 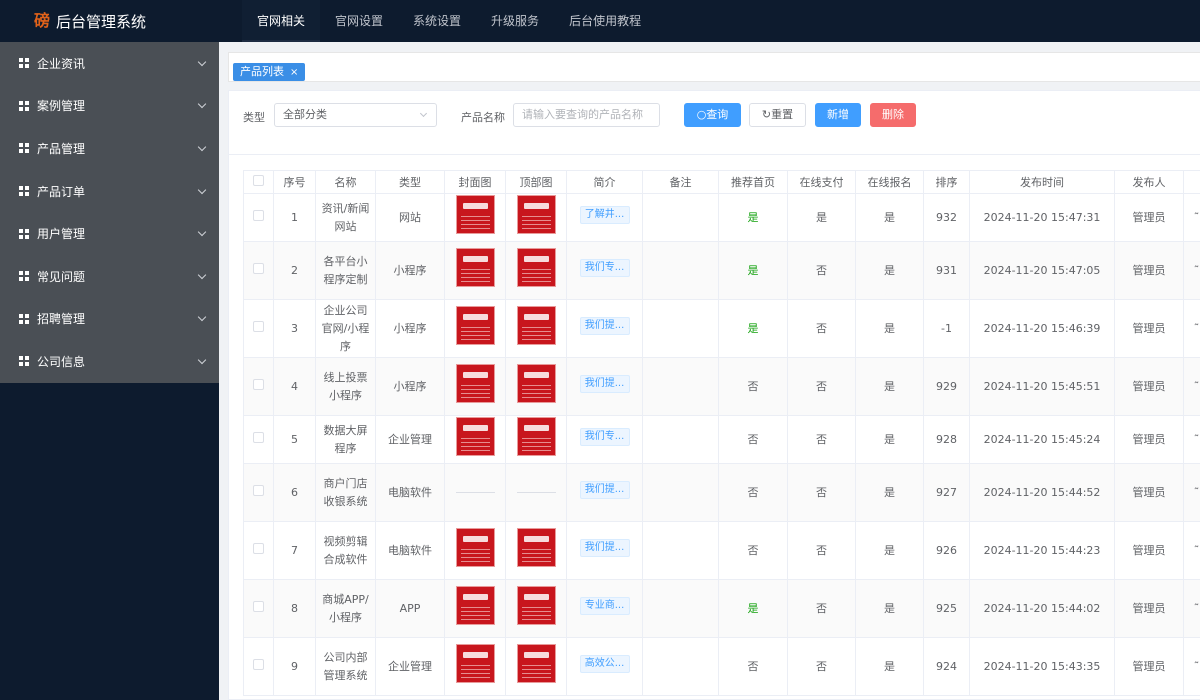 What do you see at coordinates (109, 106) in the screenshot?
I see `sidebar-item-cases: 案例管理` at bounding box center [109, 106].